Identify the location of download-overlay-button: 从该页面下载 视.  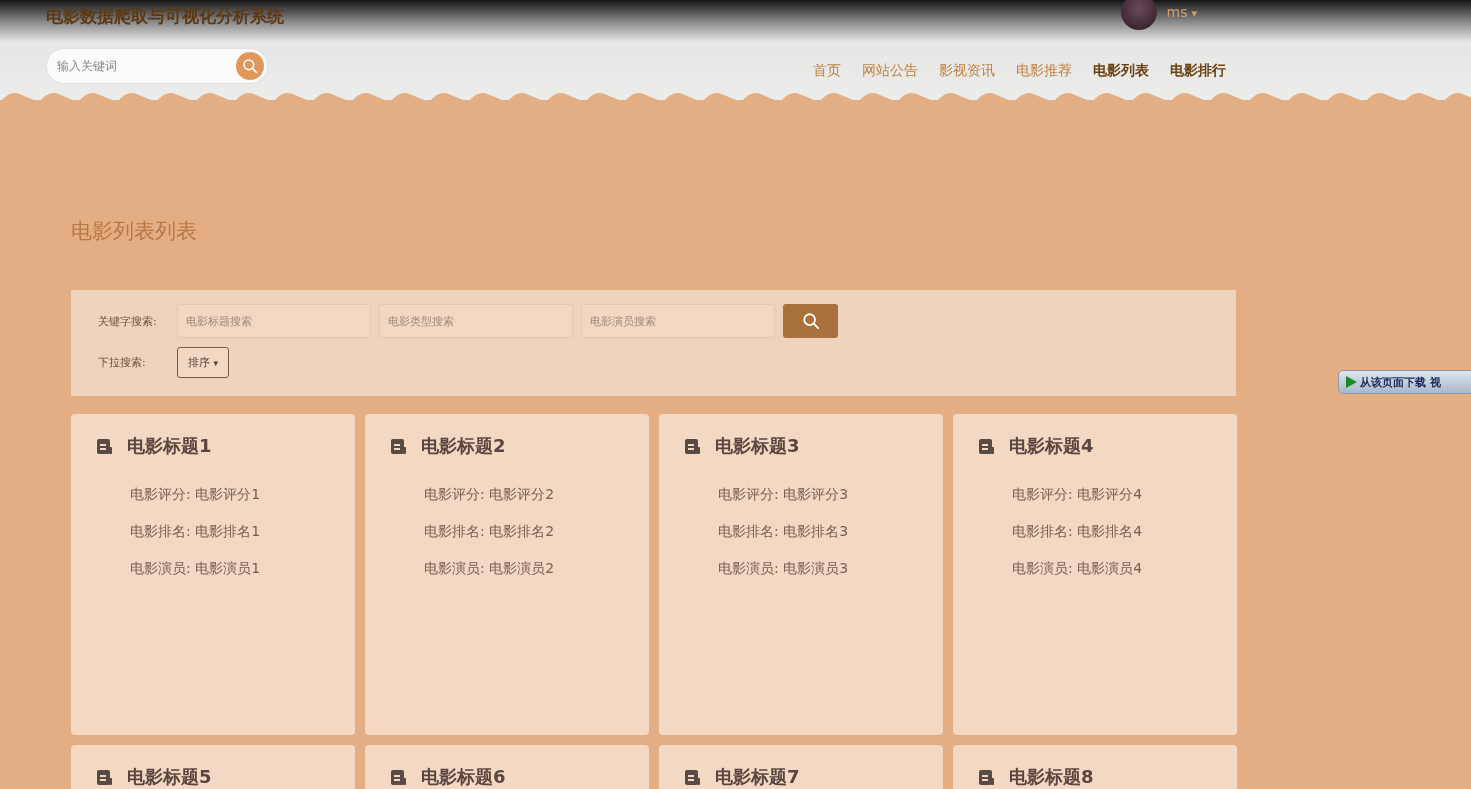
(1404, 382).